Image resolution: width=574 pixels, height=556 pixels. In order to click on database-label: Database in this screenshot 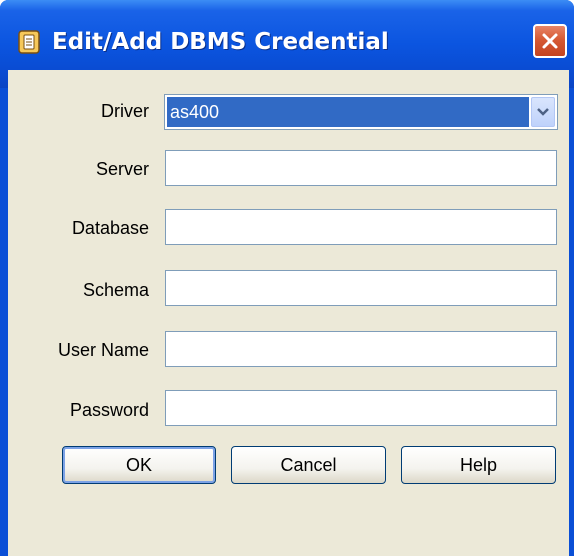, I will do `click(110, 228)`.